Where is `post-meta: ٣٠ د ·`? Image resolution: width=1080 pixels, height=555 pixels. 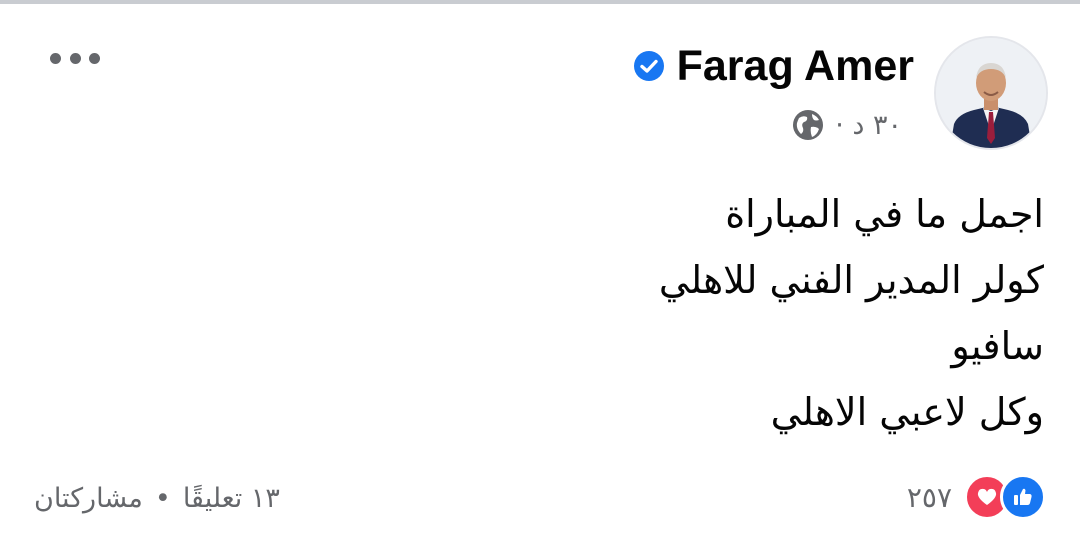 post-meta: ٣٠ د · is located at coordinates (846, 125).